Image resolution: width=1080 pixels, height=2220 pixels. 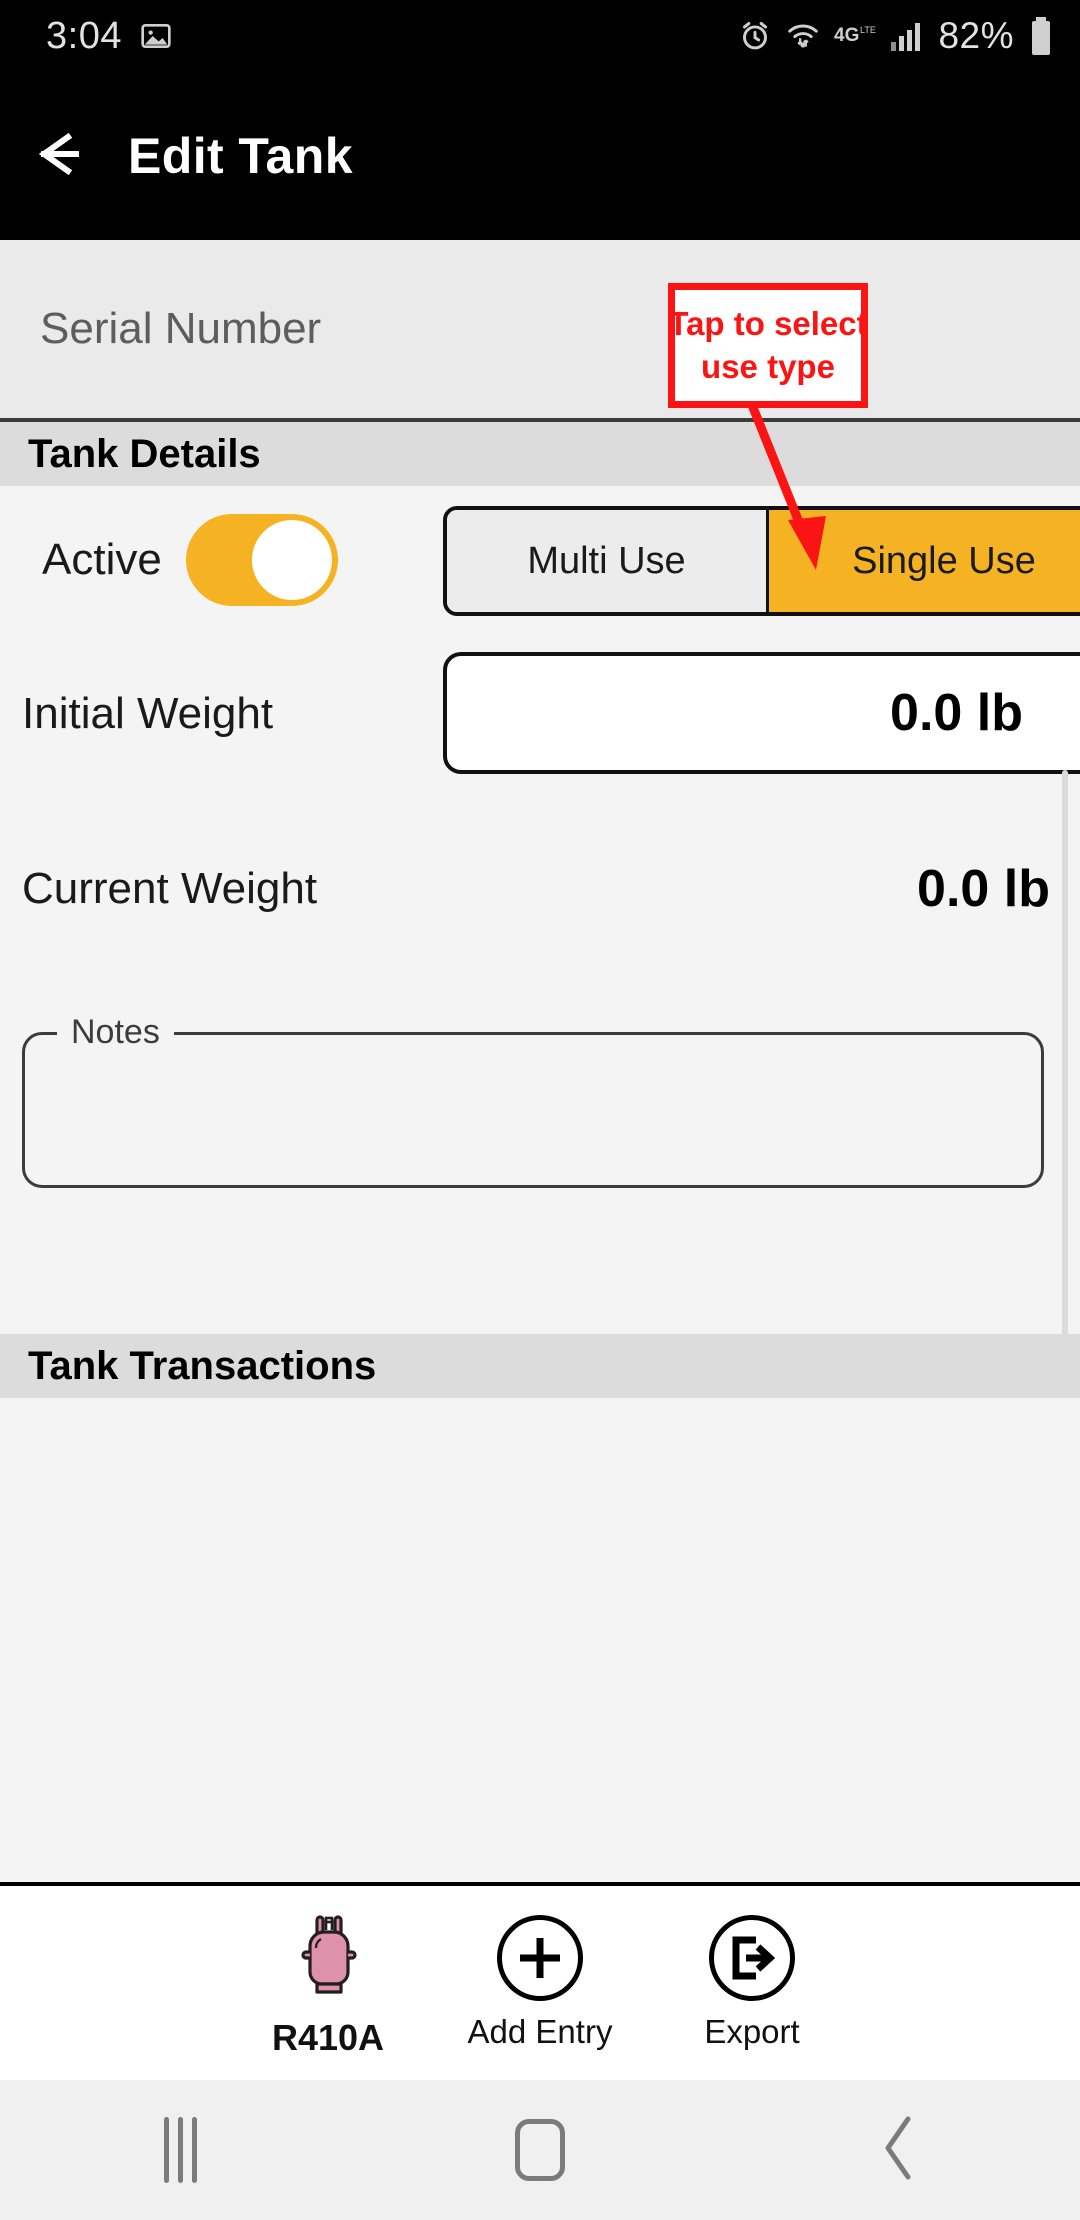 I want to click on scrollbar, so click(x=1065, y=1077).